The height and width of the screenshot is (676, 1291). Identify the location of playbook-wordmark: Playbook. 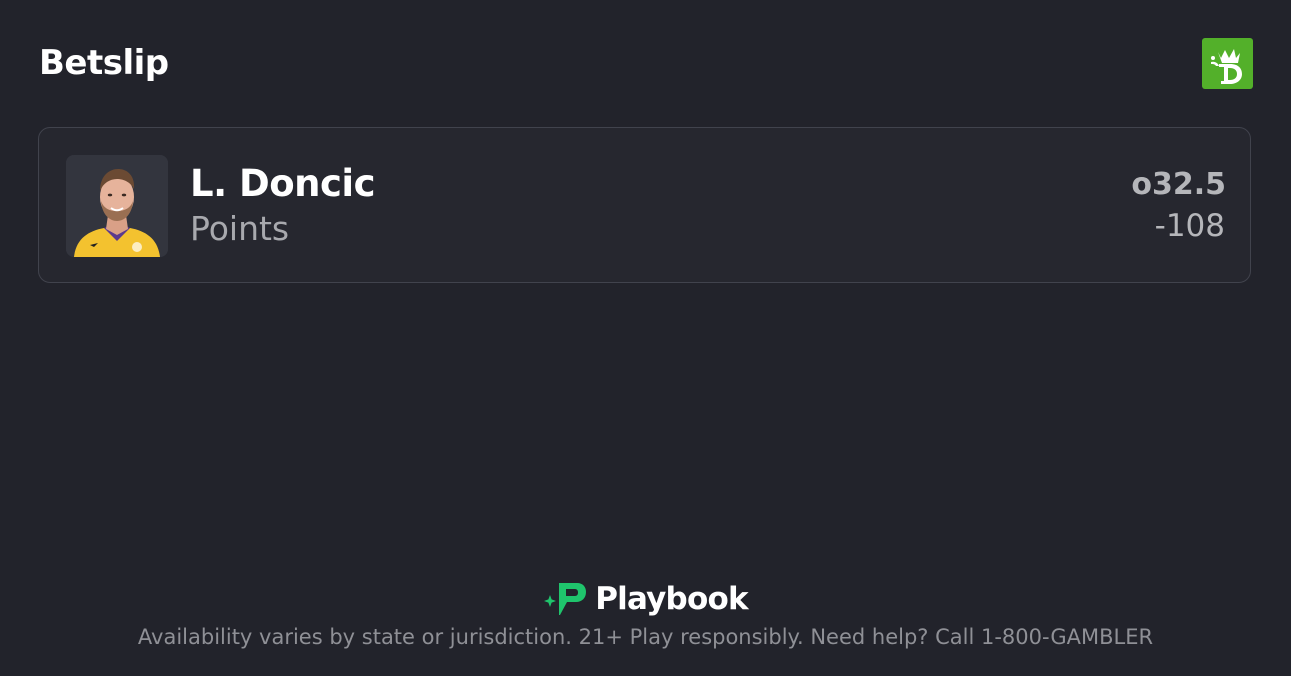
(671, 599).